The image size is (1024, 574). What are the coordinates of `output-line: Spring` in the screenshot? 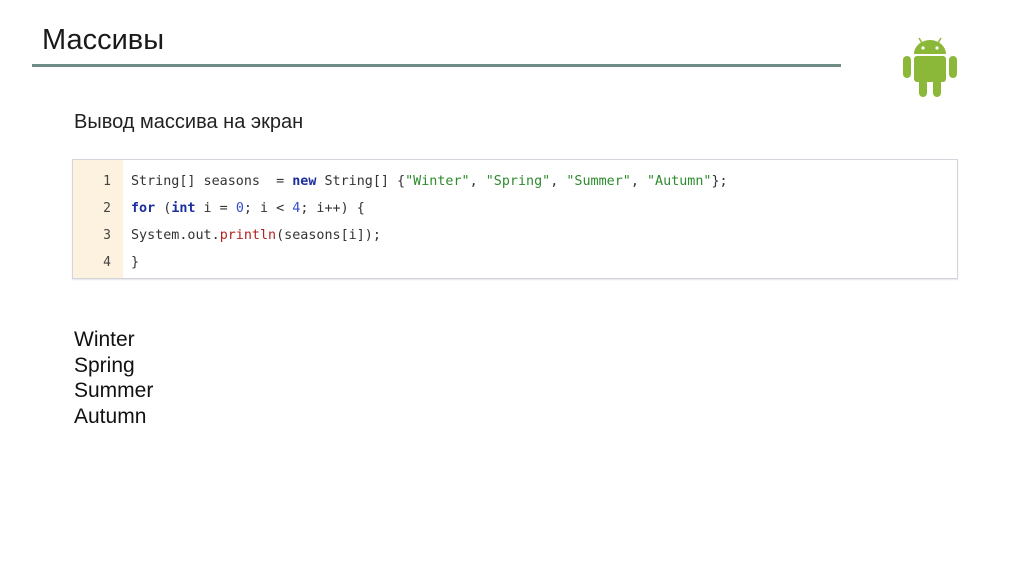 It's located at (104, 365).